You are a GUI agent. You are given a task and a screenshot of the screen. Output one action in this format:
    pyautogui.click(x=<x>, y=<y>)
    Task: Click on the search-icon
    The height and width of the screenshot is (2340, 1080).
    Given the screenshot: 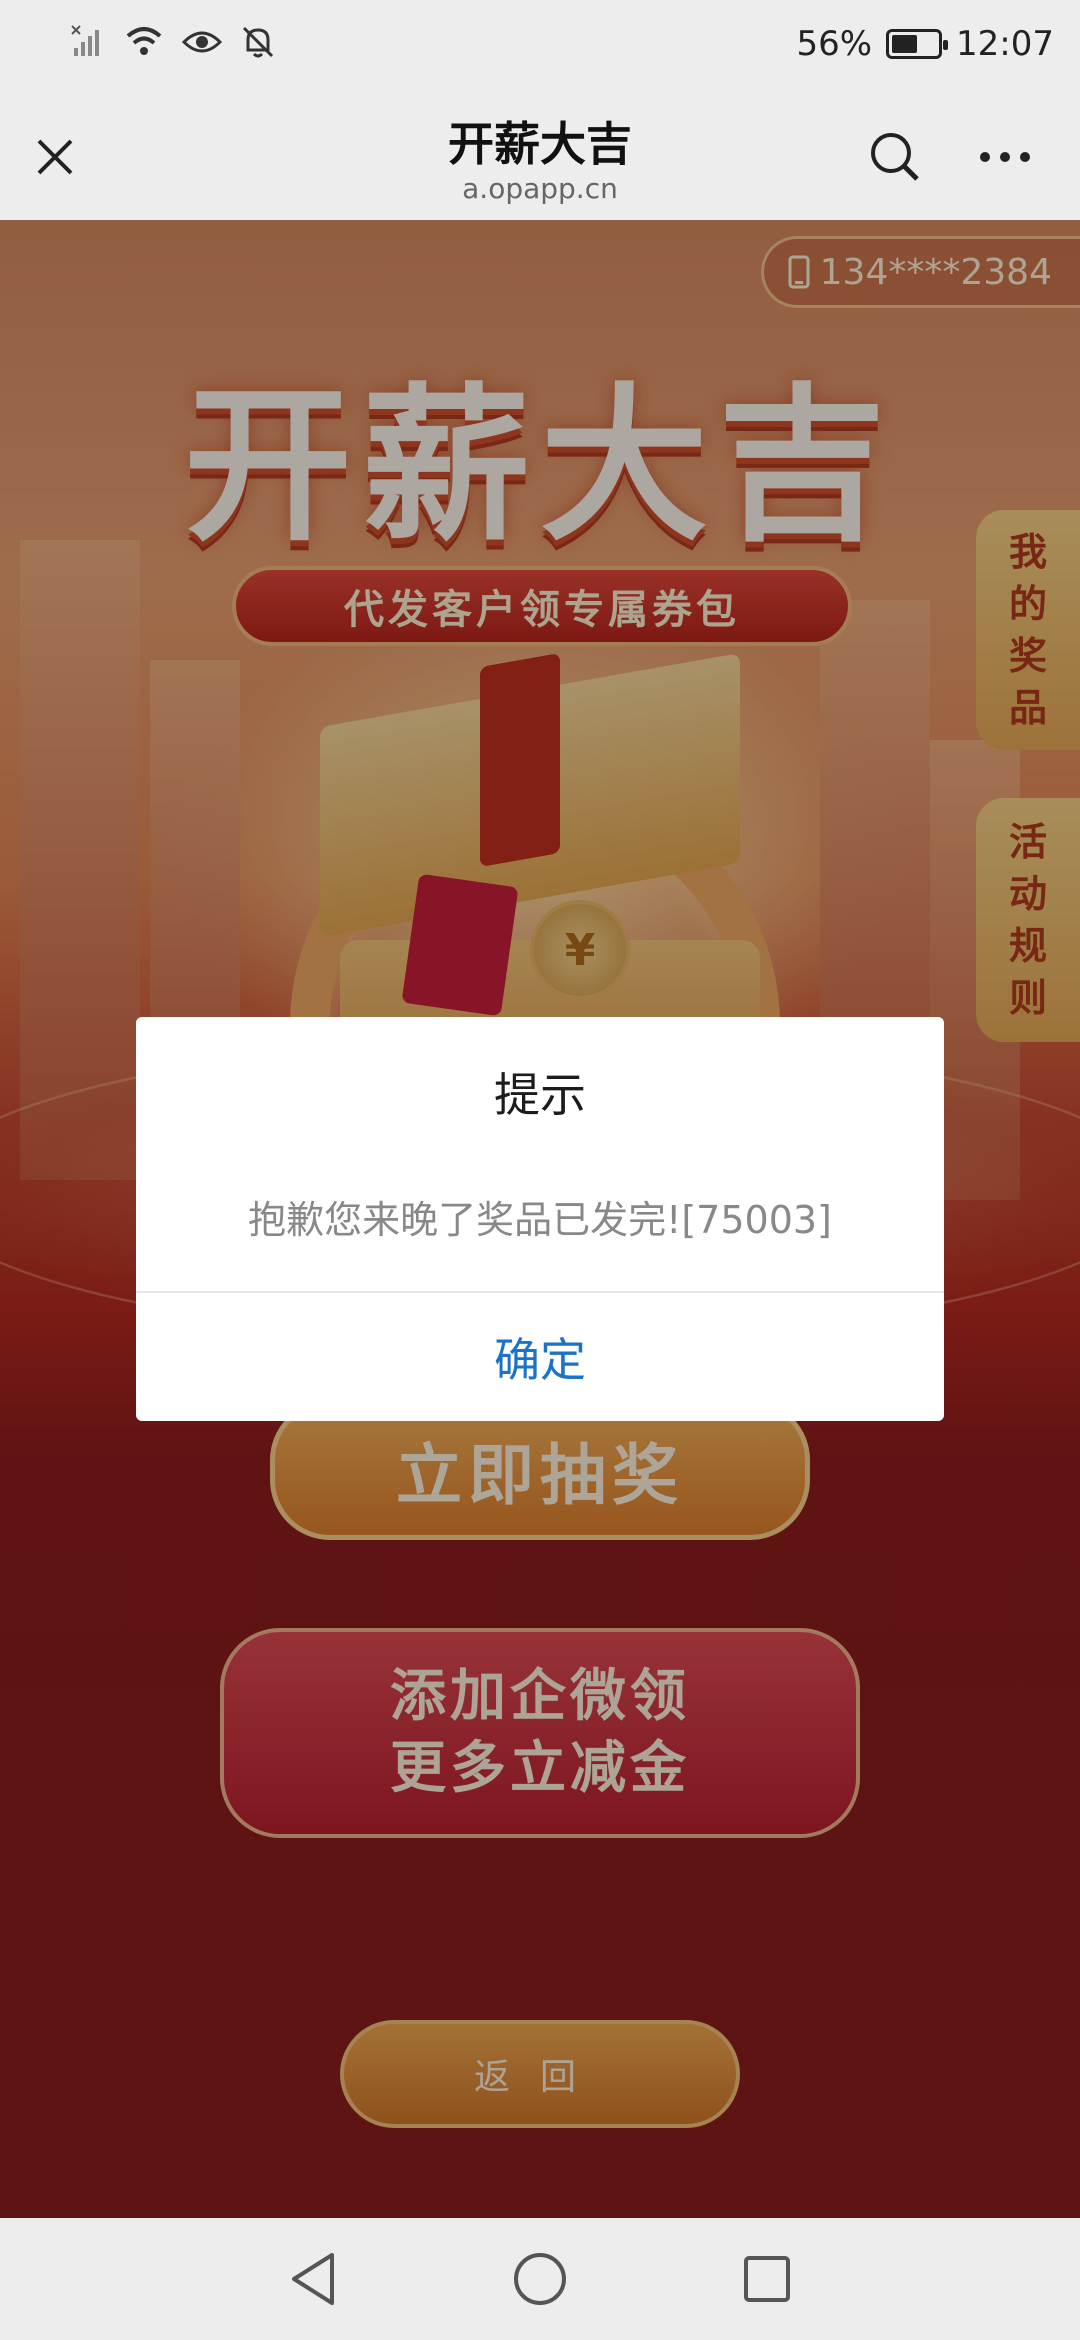 What is the action you would take?
    pyautogui.click(x=895, y=157)
    